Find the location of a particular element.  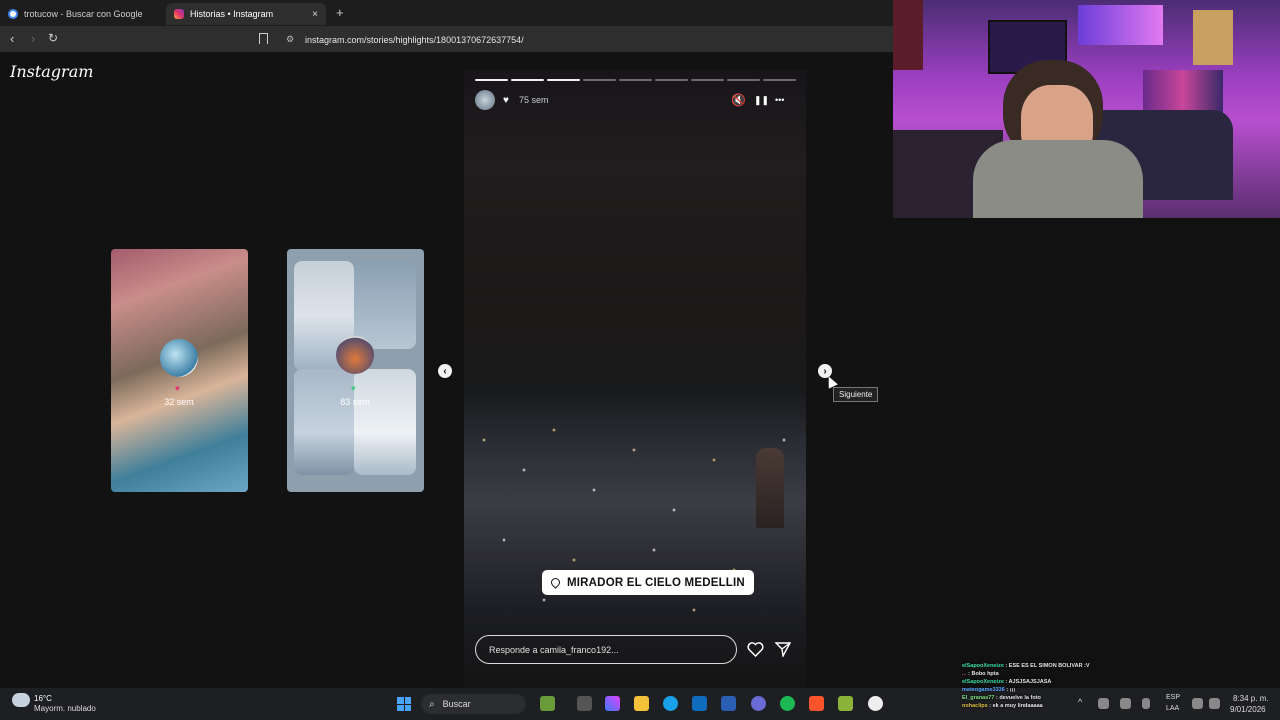

story-author-avatar is located at coordinates (485, 100).